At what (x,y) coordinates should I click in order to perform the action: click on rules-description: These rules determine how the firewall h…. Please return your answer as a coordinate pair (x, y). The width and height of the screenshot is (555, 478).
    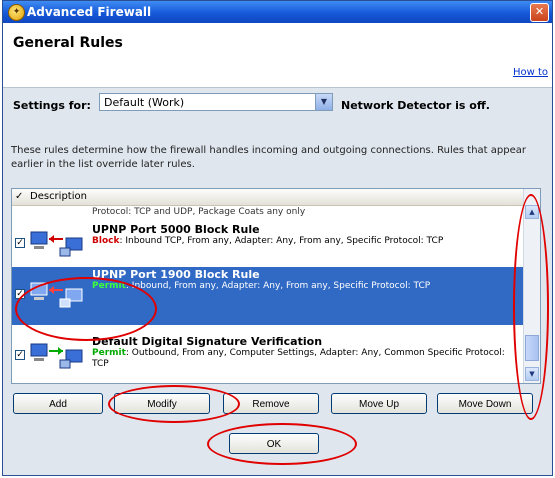
    Looking at the image, I should click on (268, 157).